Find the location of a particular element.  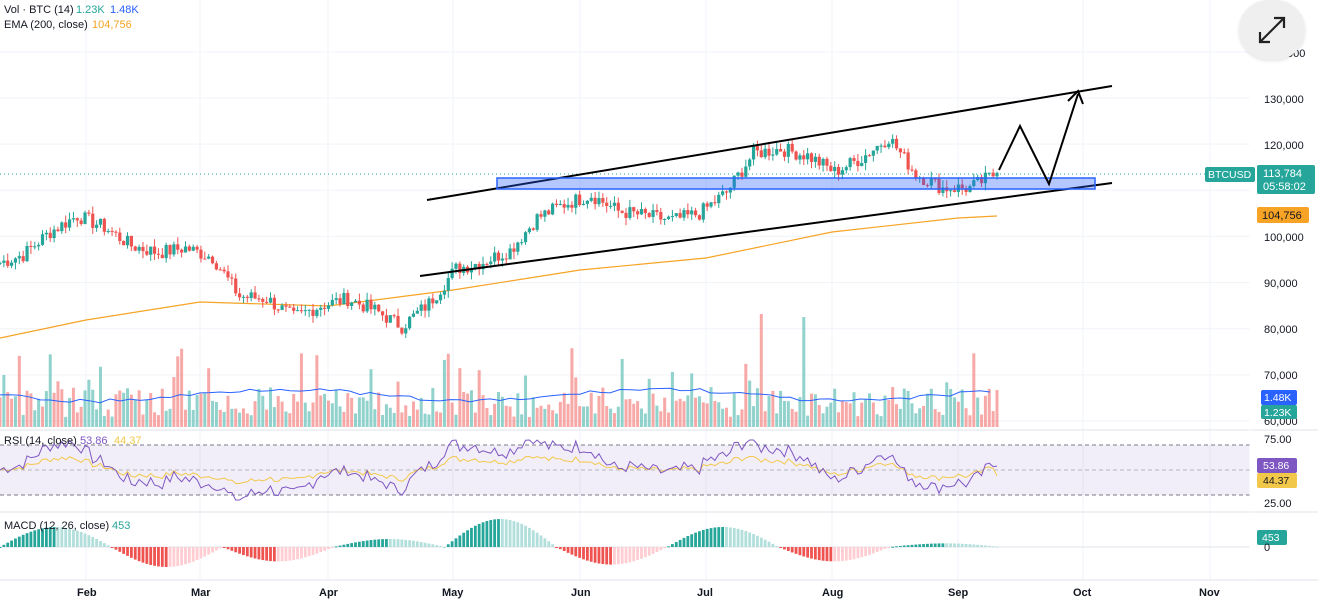

macd-legend: MACD (12, 26, close) 453 is located at coordinates (67, 526).